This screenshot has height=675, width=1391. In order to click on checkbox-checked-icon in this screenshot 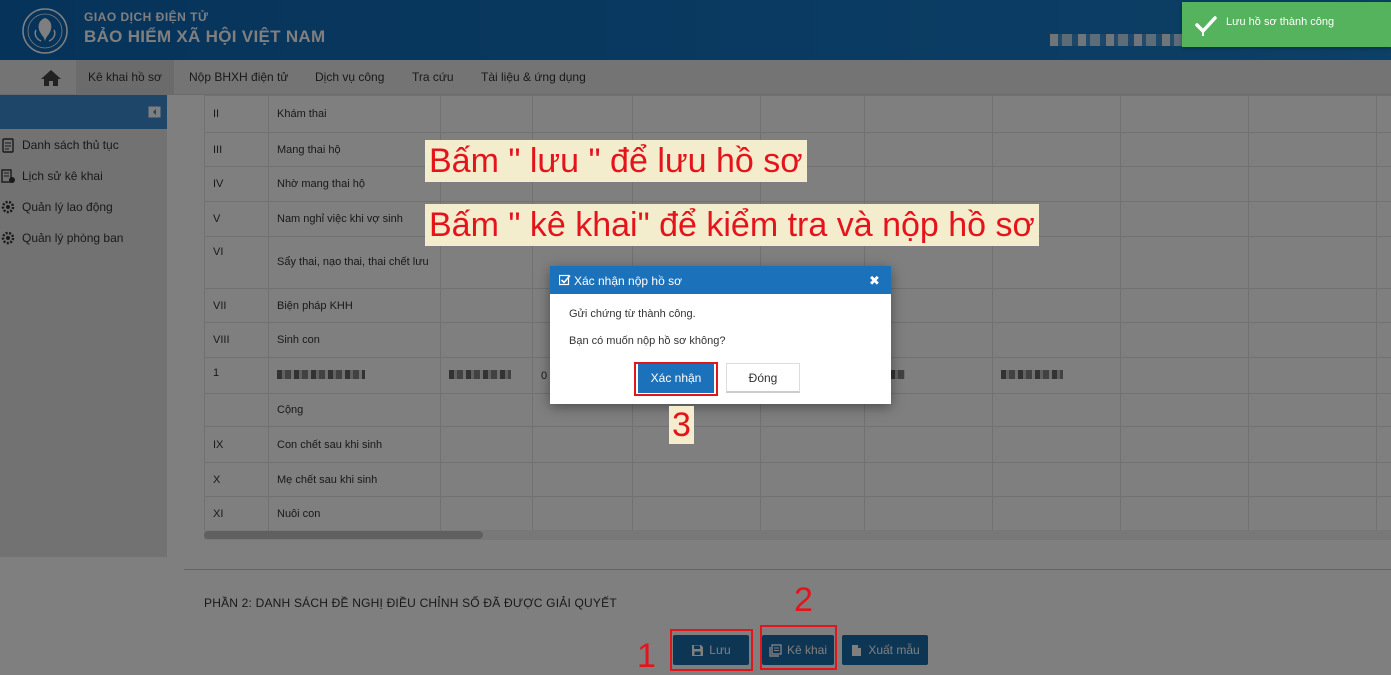, I will do `click(565, 280)`.